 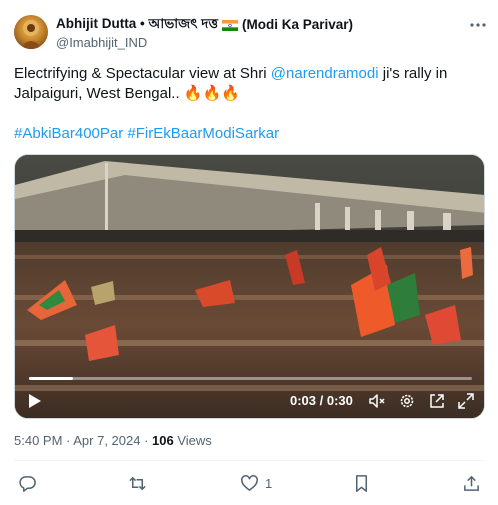 I want to click on settings-icon, so click(x=407, y=401).